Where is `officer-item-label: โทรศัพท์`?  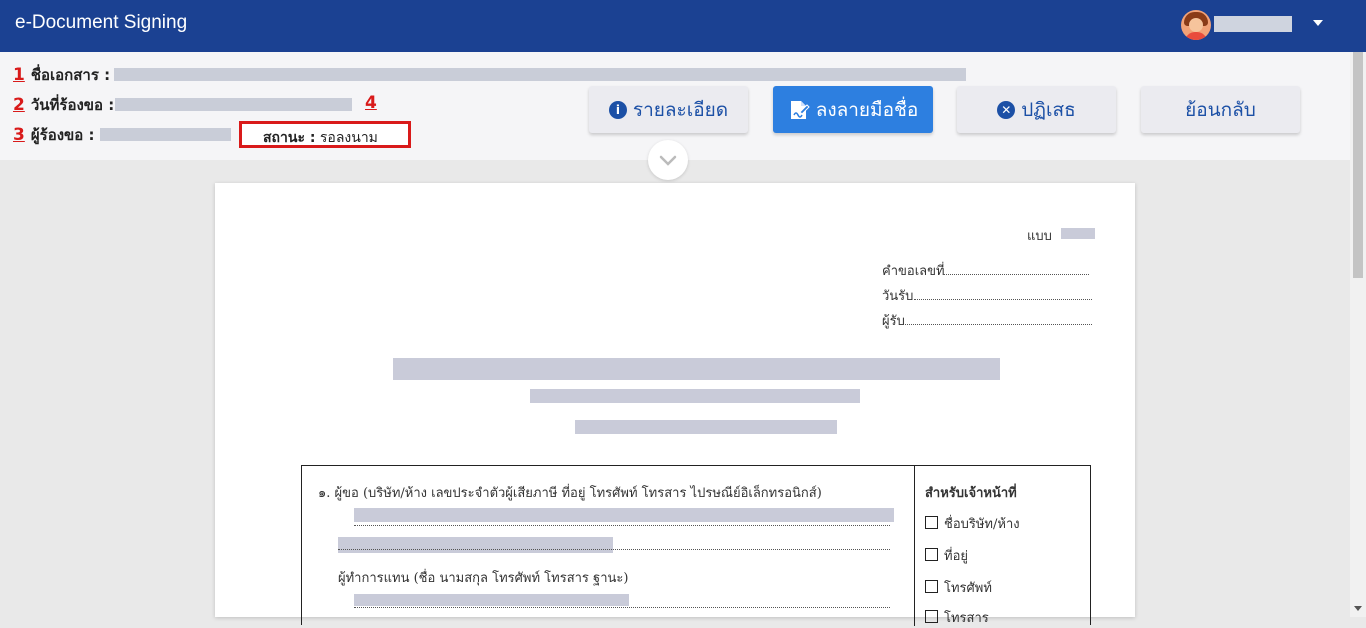 officer-item-label: โทรศัพท์ is located at coordinates (968, 588).